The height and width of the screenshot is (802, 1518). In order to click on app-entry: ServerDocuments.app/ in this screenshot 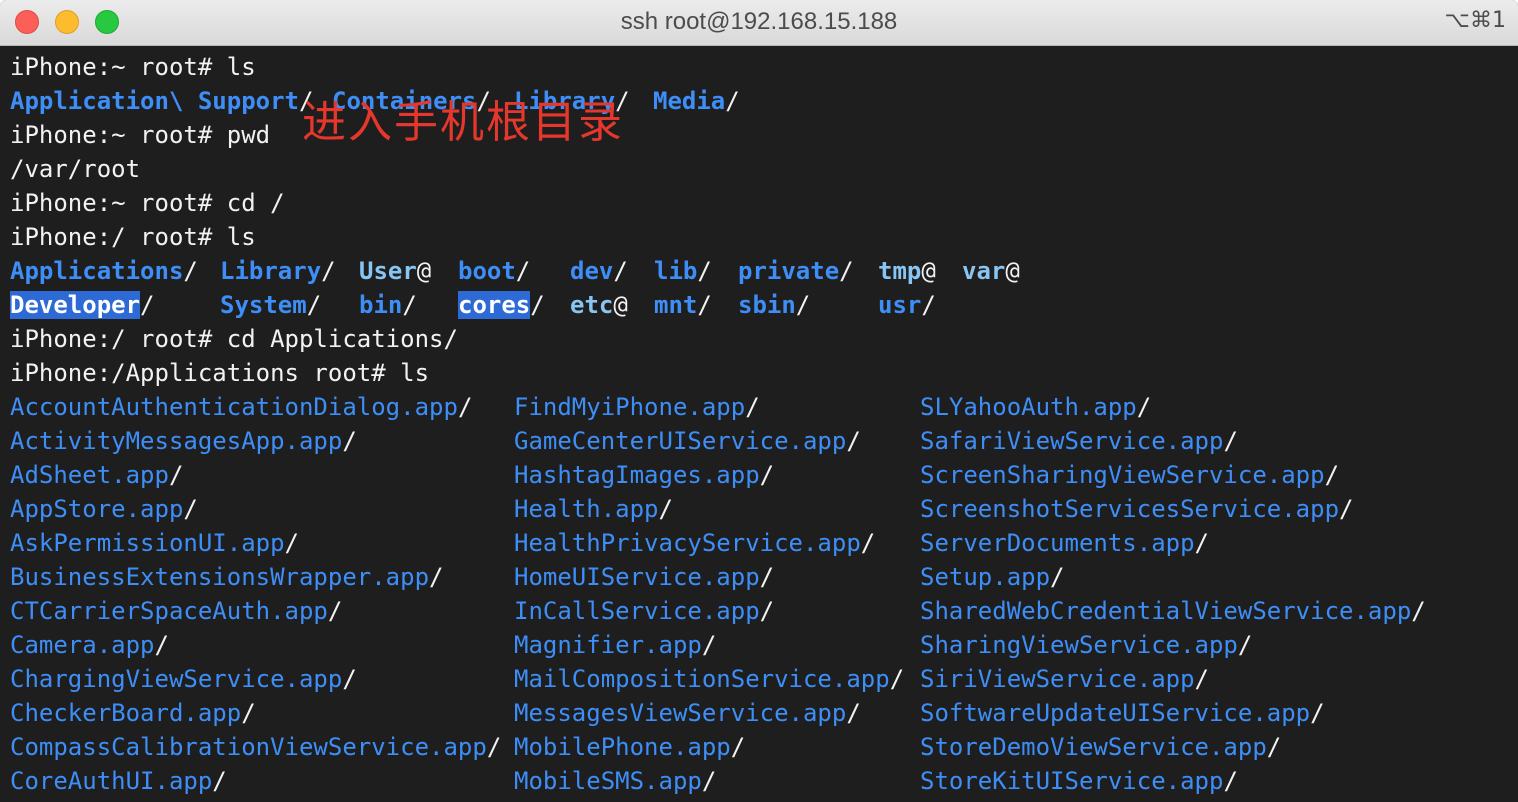, I will do `click(1064, 543)`.